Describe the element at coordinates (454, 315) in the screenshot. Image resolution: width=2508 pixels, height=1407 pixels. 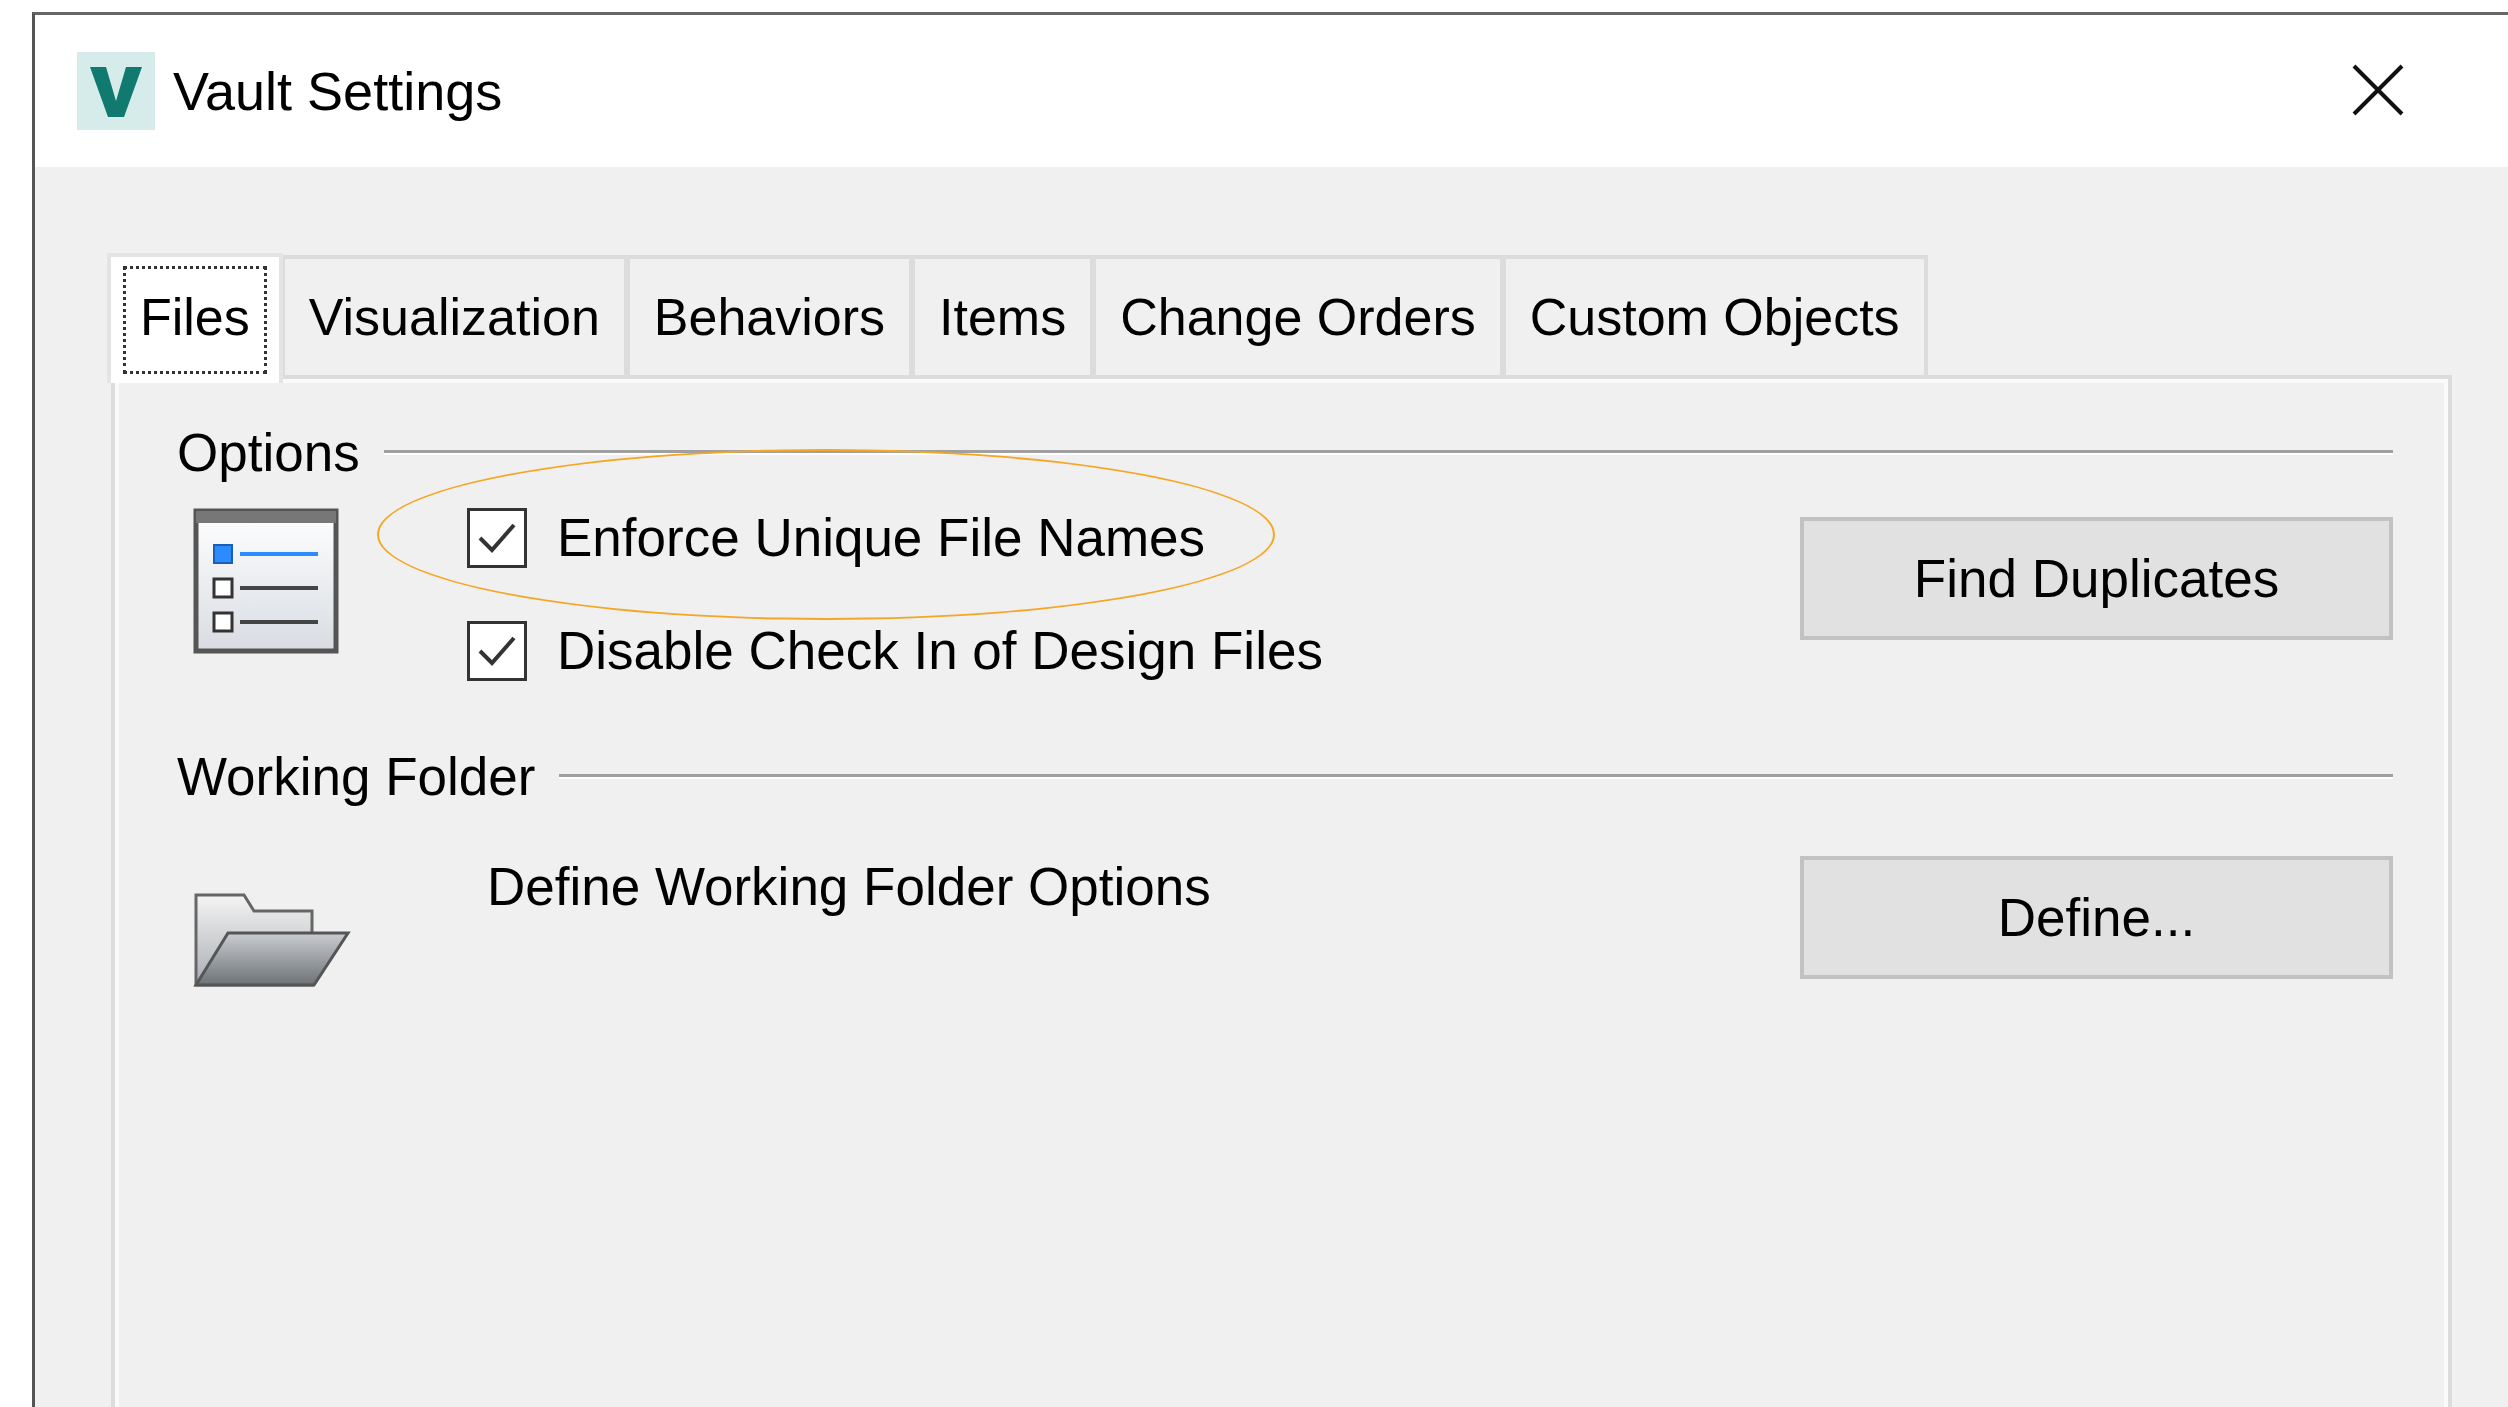
I see `tab: Visualization` at that location.